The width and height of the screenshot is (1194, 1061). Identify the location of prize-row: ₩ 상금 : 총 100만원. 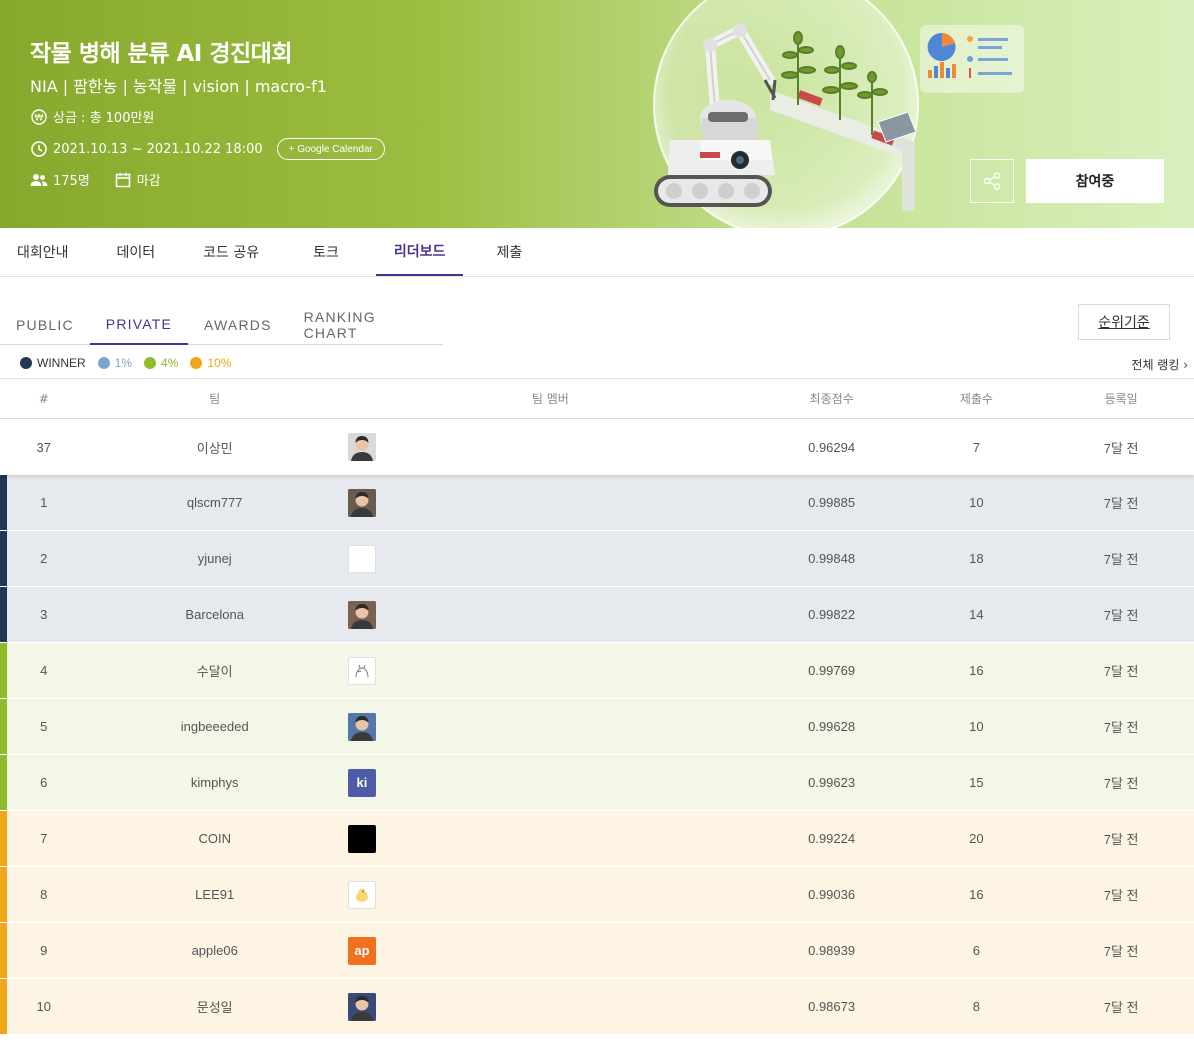
(92, 116).